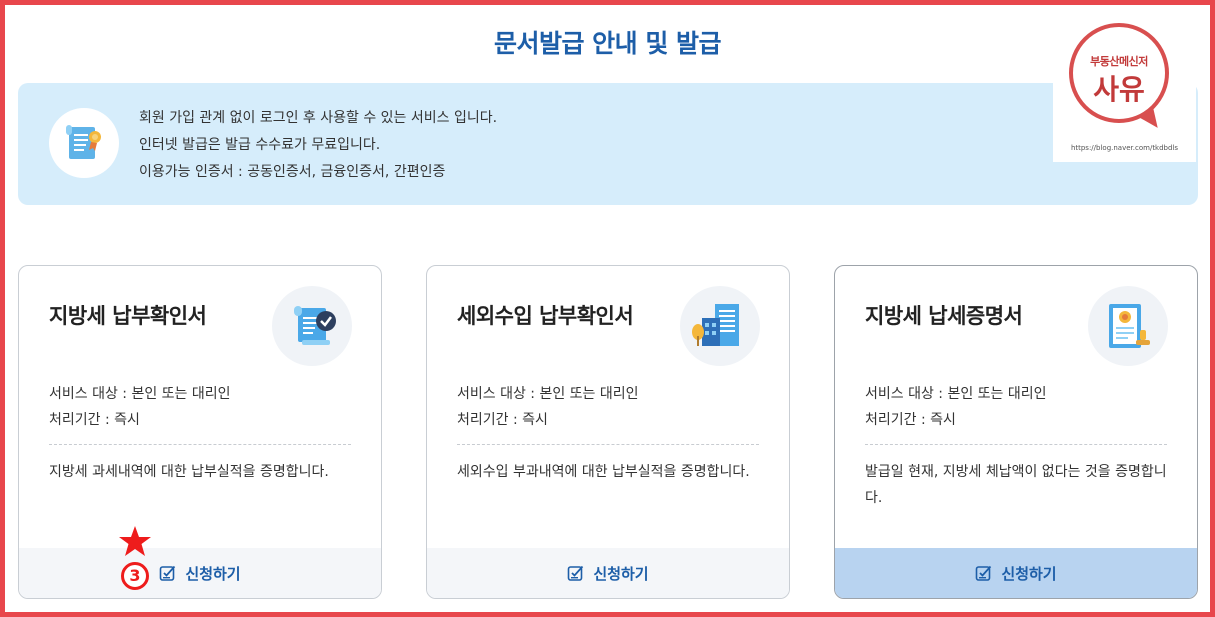  Describe the element at coordinates (1119, 61) in the screenshot. I see `badge-top-text: 부동산메신저` at that location.